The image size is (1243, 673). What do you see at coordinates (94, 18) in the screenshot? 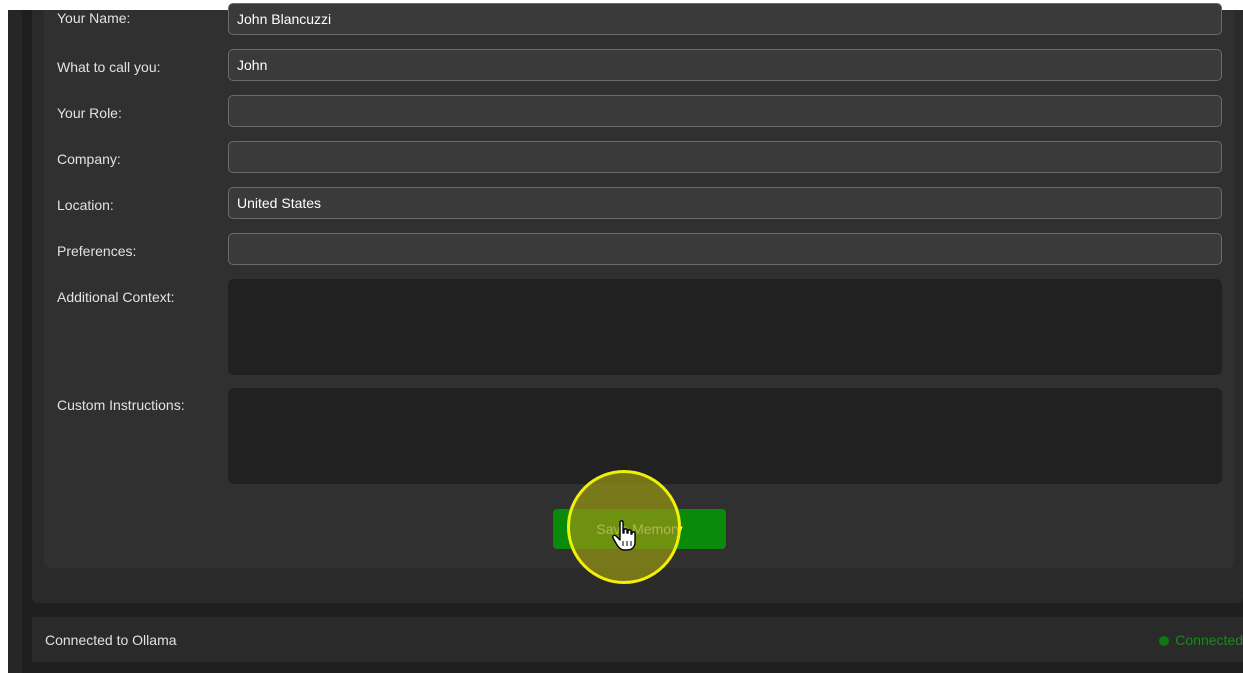
I see `your-name-label: Your Name:` at bounding box center [94, 18].